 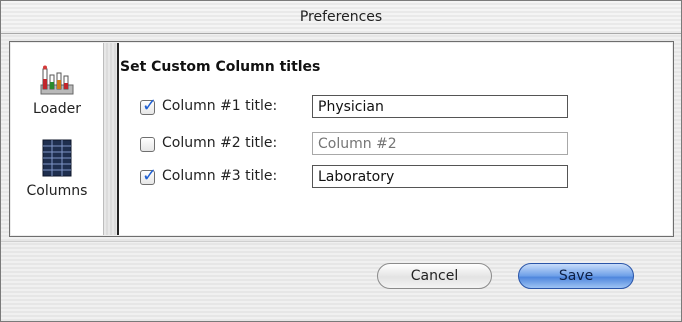 I want to click on sidebar-scrollbar, so click(x=110, y=139).